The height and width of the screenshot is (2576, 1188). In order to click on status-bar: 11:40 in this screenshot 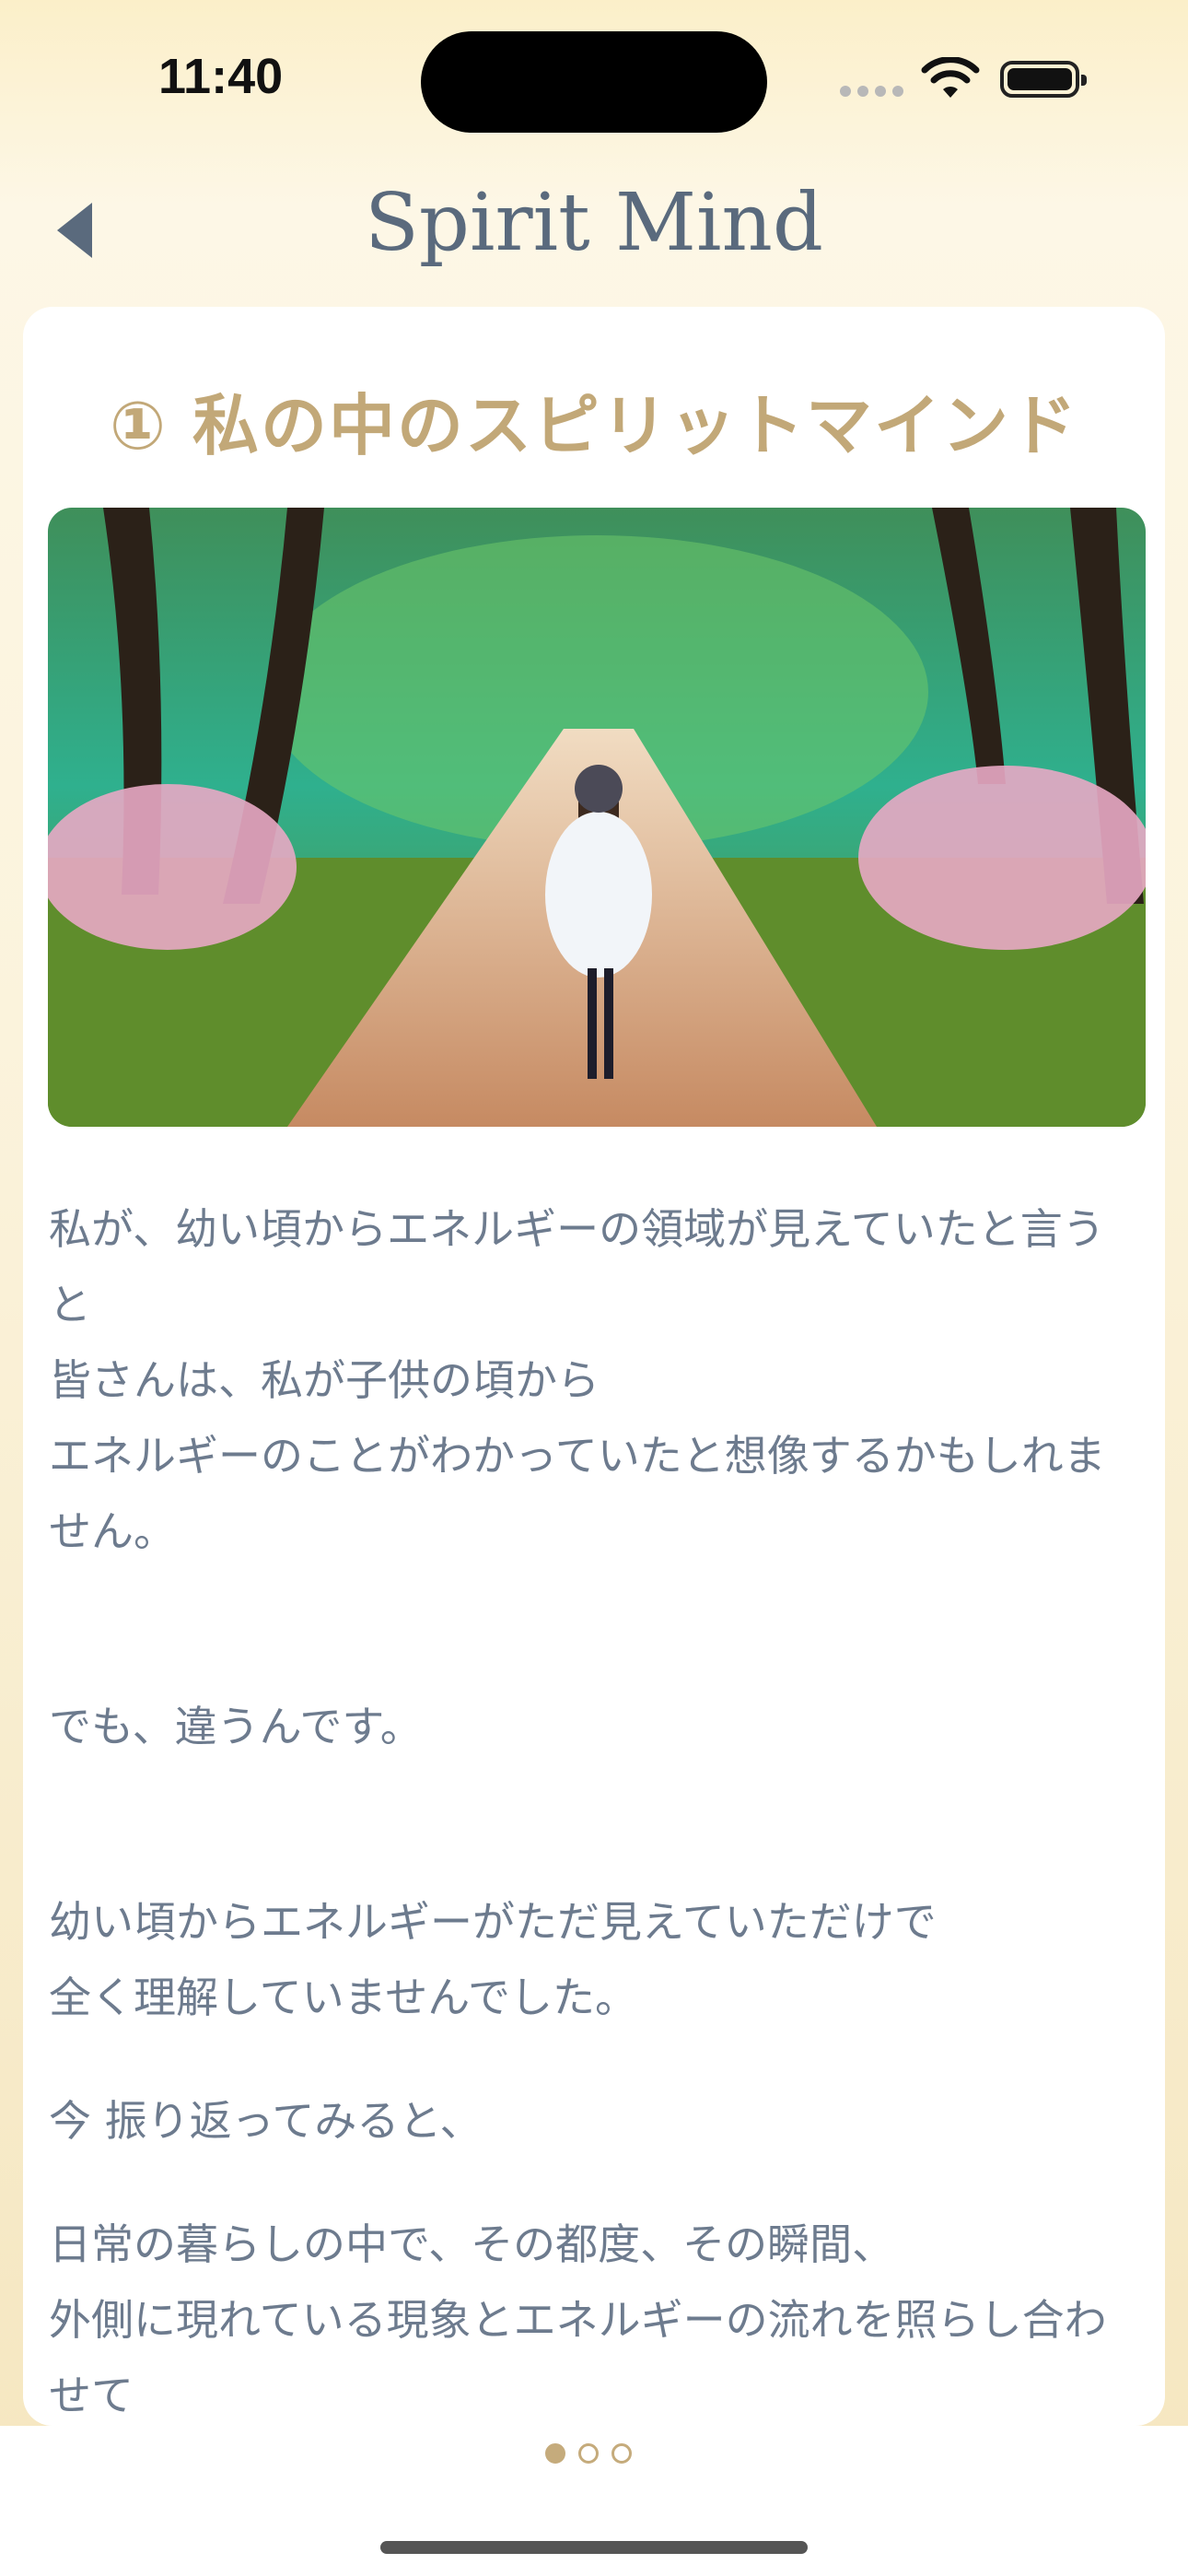, I will do `click(594, 78)`.